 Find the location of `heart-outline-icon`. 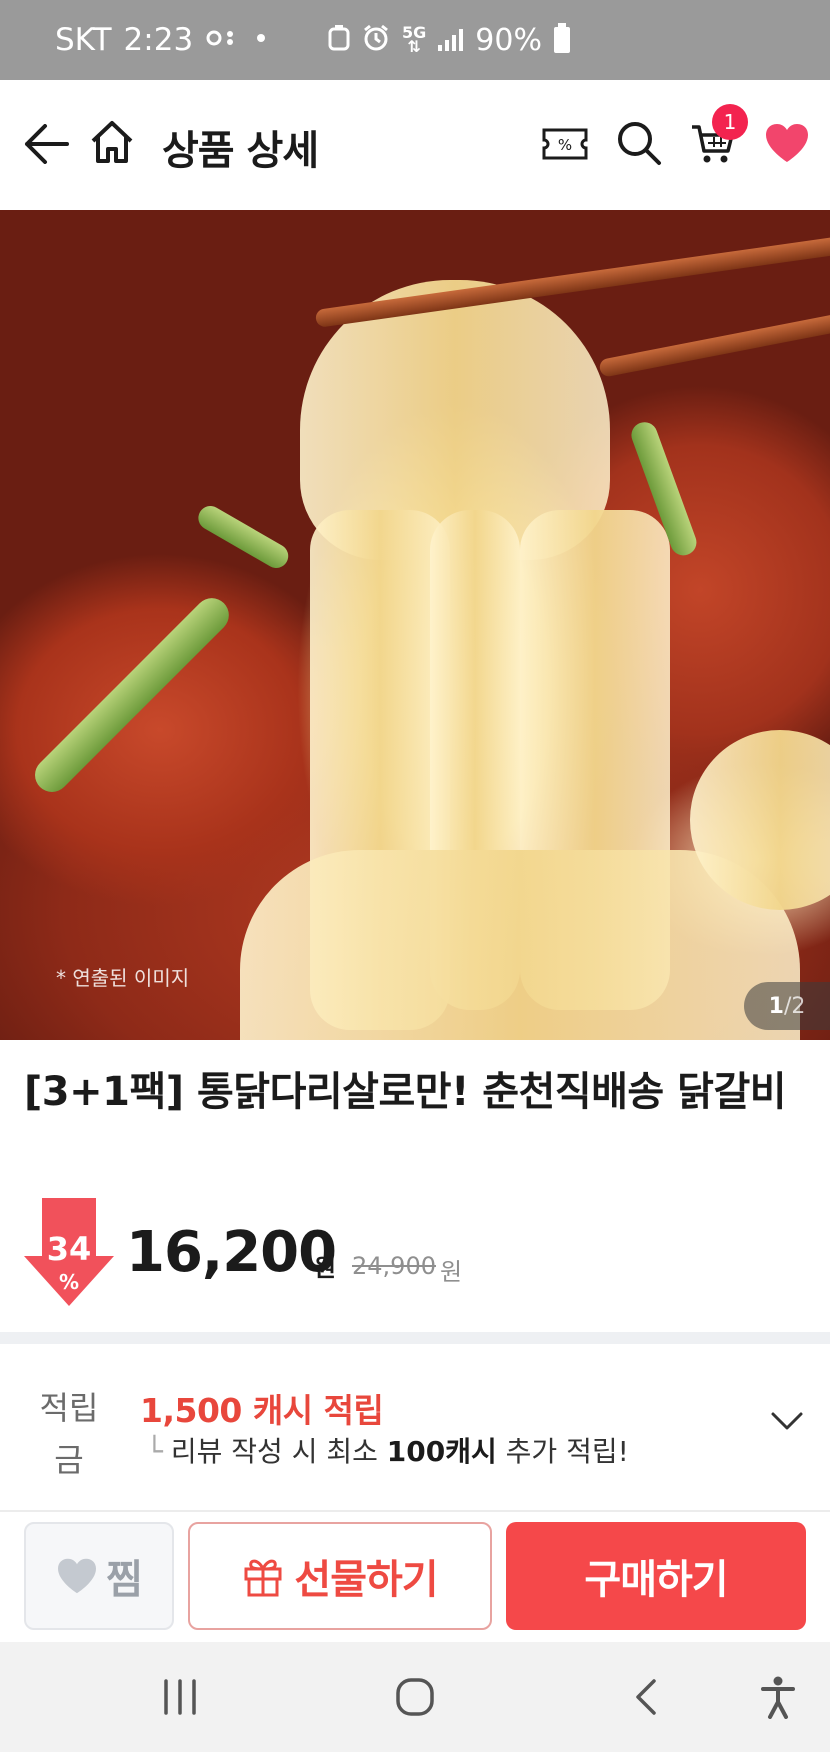

heart-outline-icon is located at coordinates (77, 1576).